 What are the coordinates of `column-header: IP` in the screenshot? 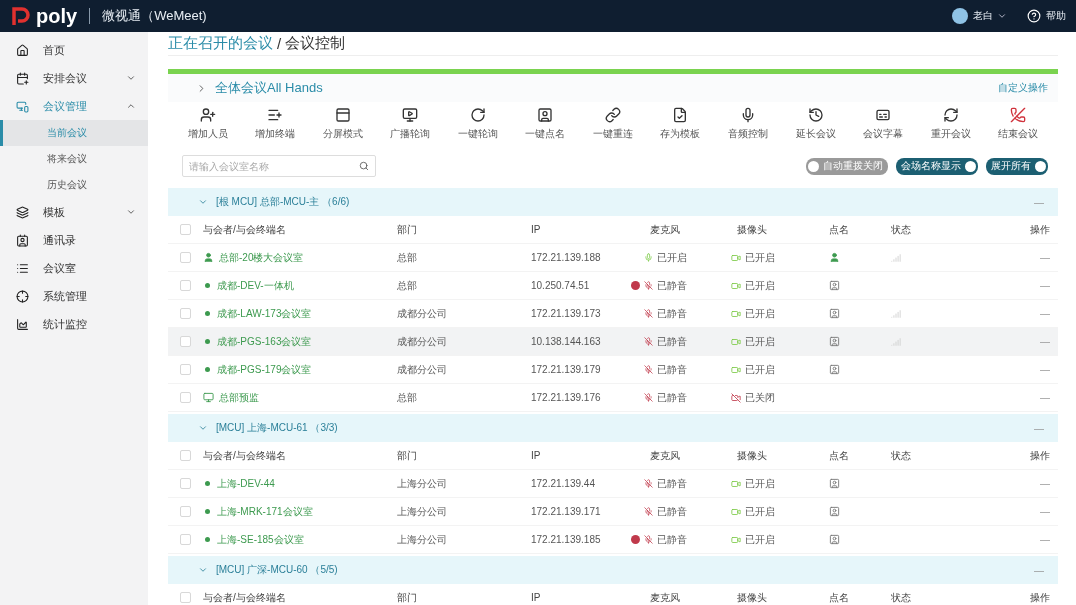 It's located at (536, 229).